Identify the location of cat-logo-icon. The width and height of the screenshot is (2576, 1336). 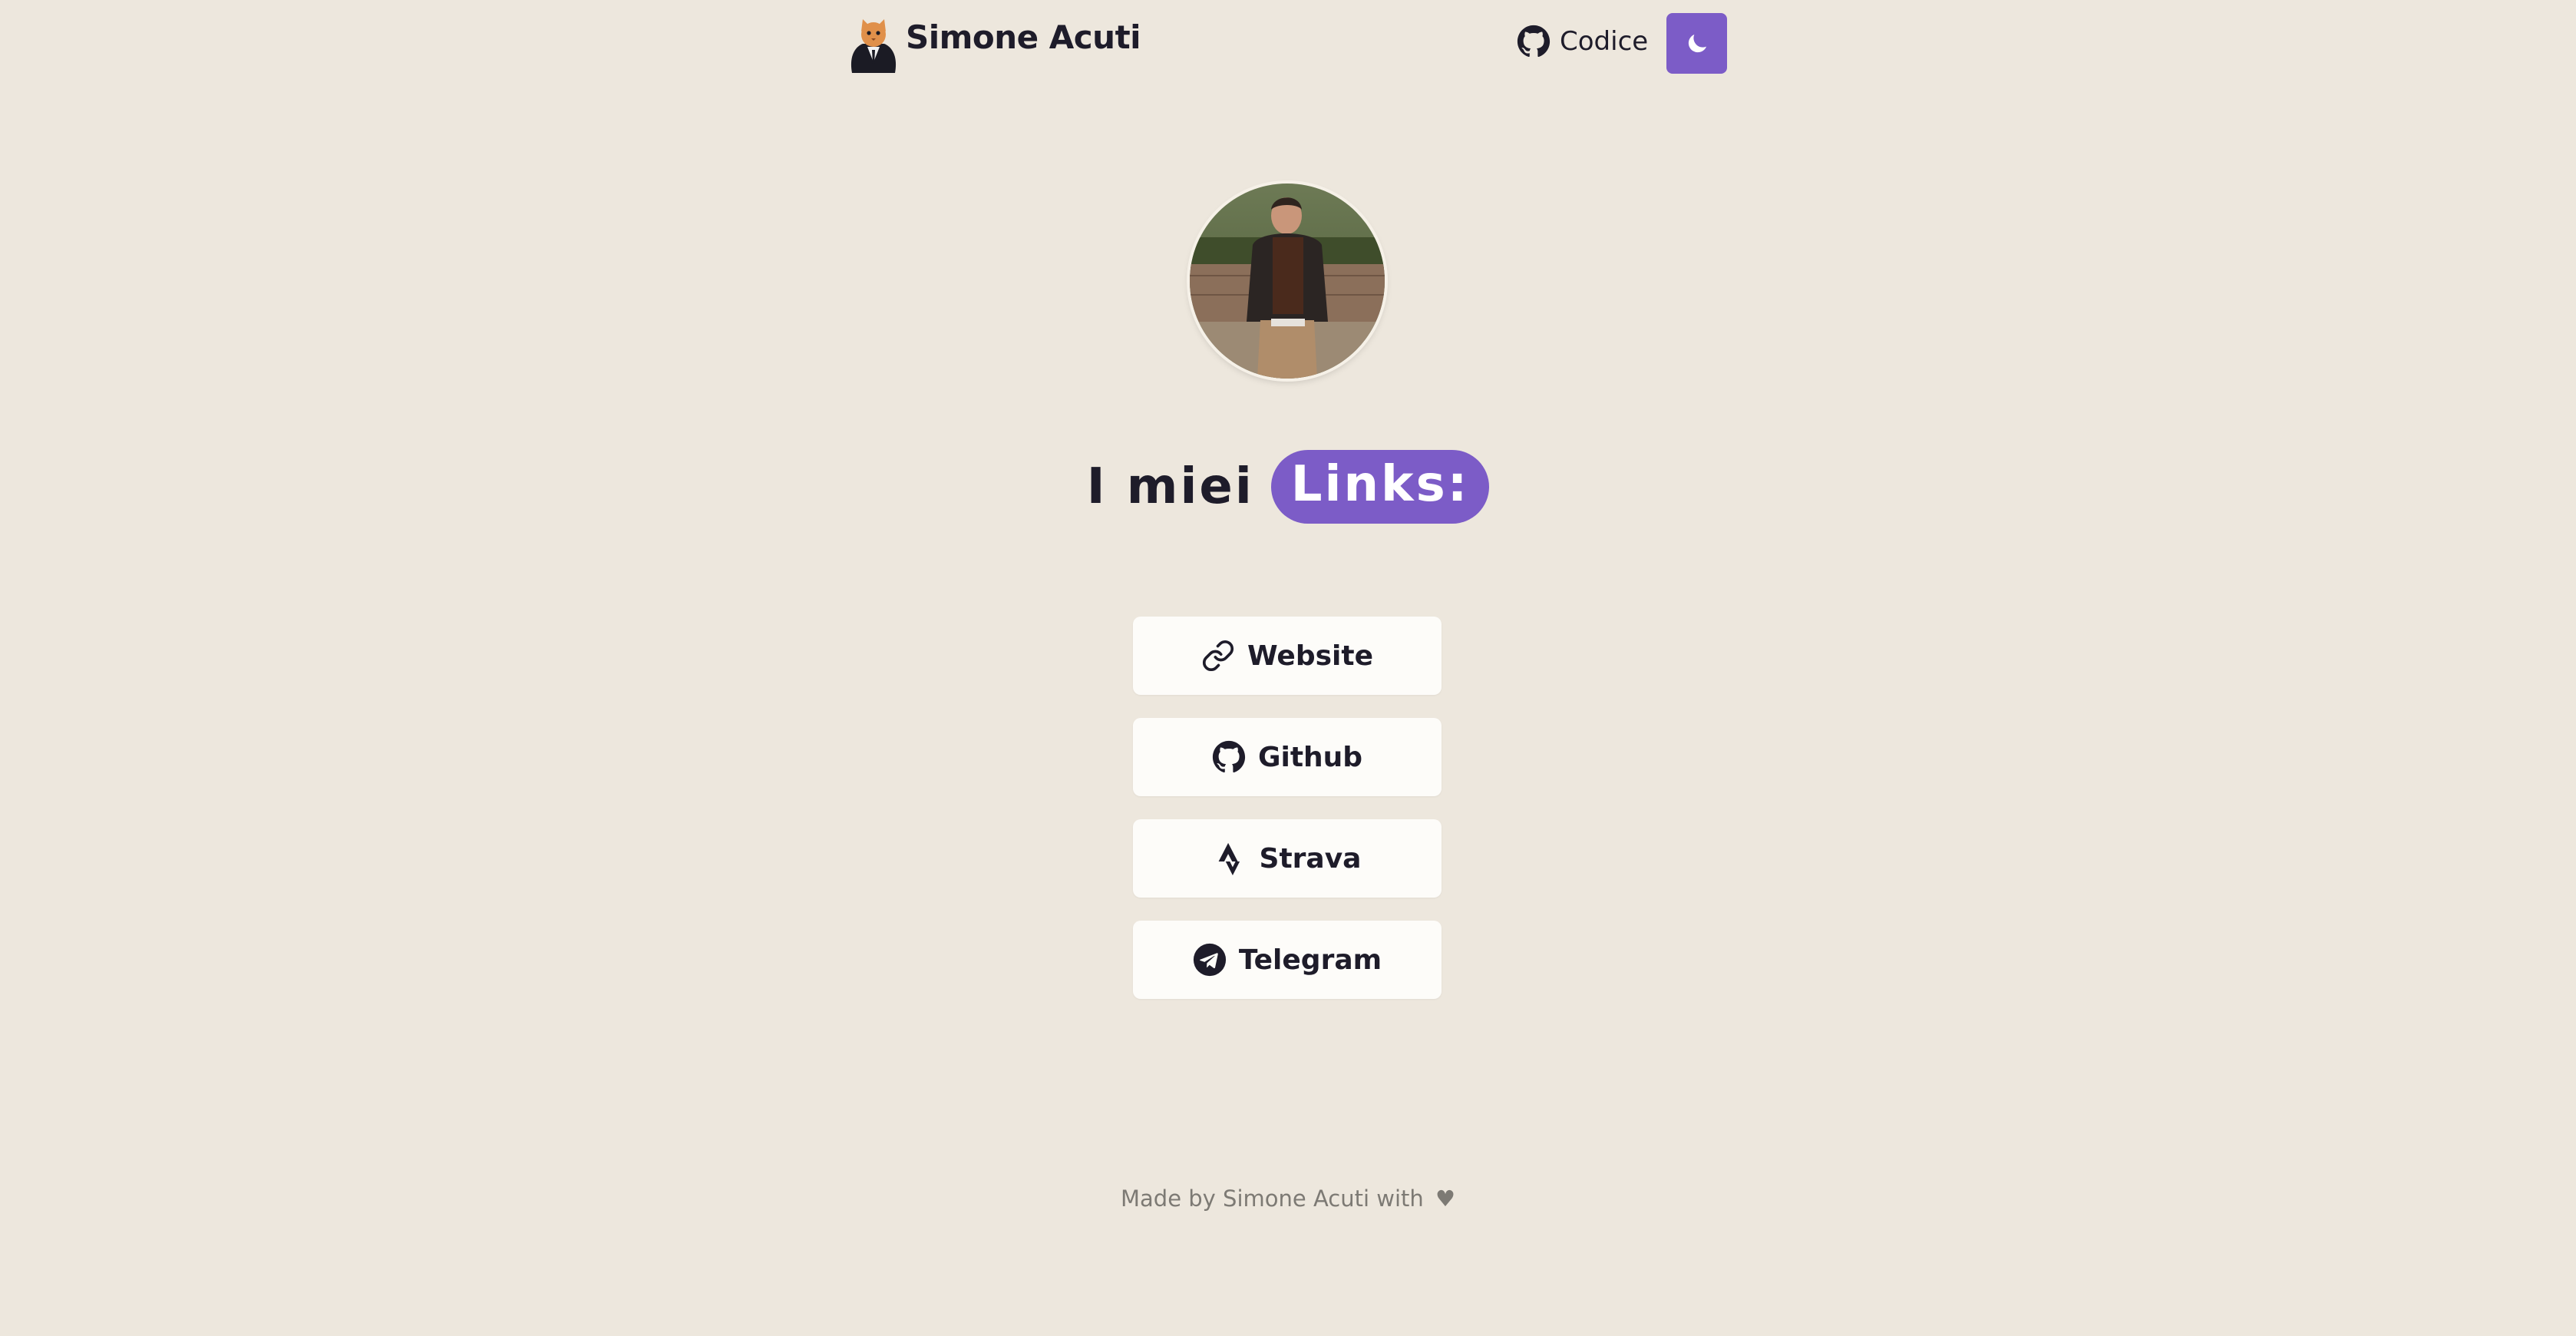
(873, 46).